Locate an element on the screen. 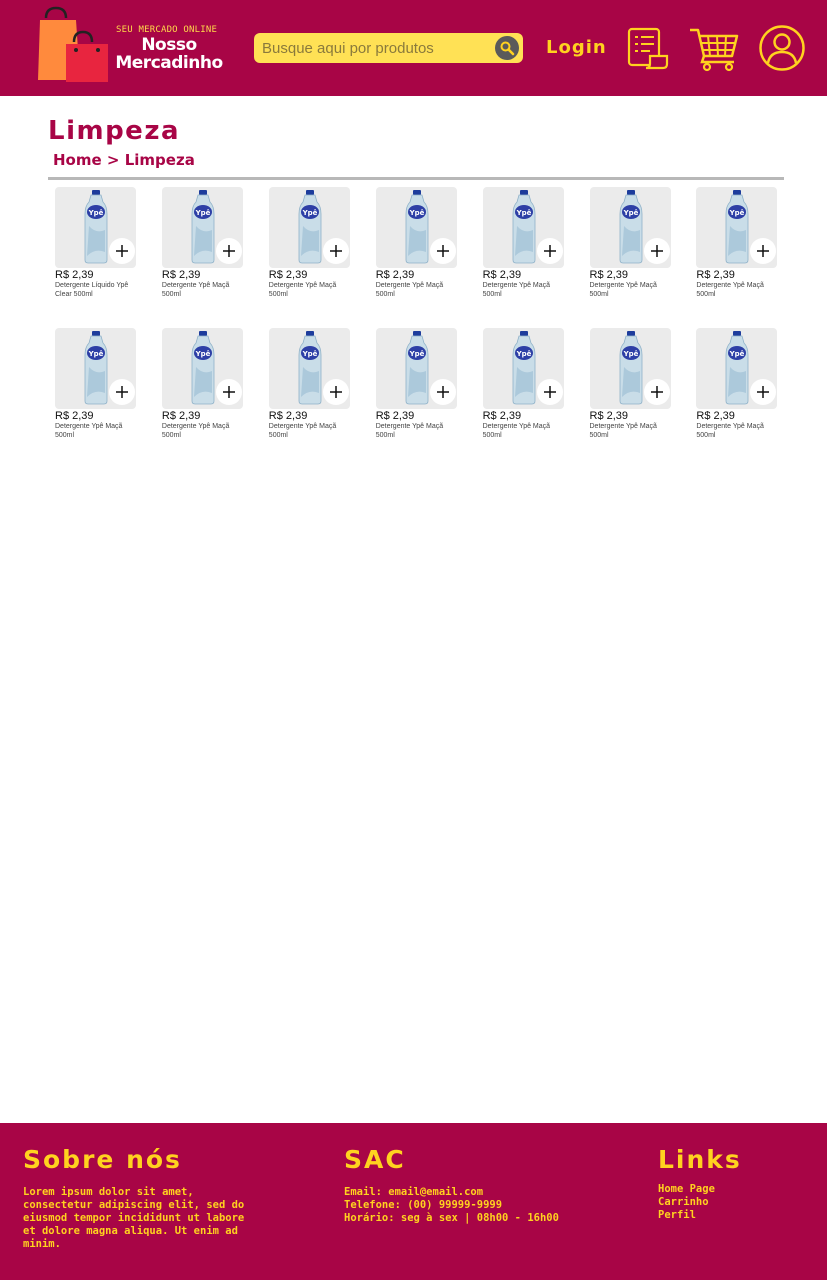  breadcrumb-home-link: Home is located at coordinates (77, 160).